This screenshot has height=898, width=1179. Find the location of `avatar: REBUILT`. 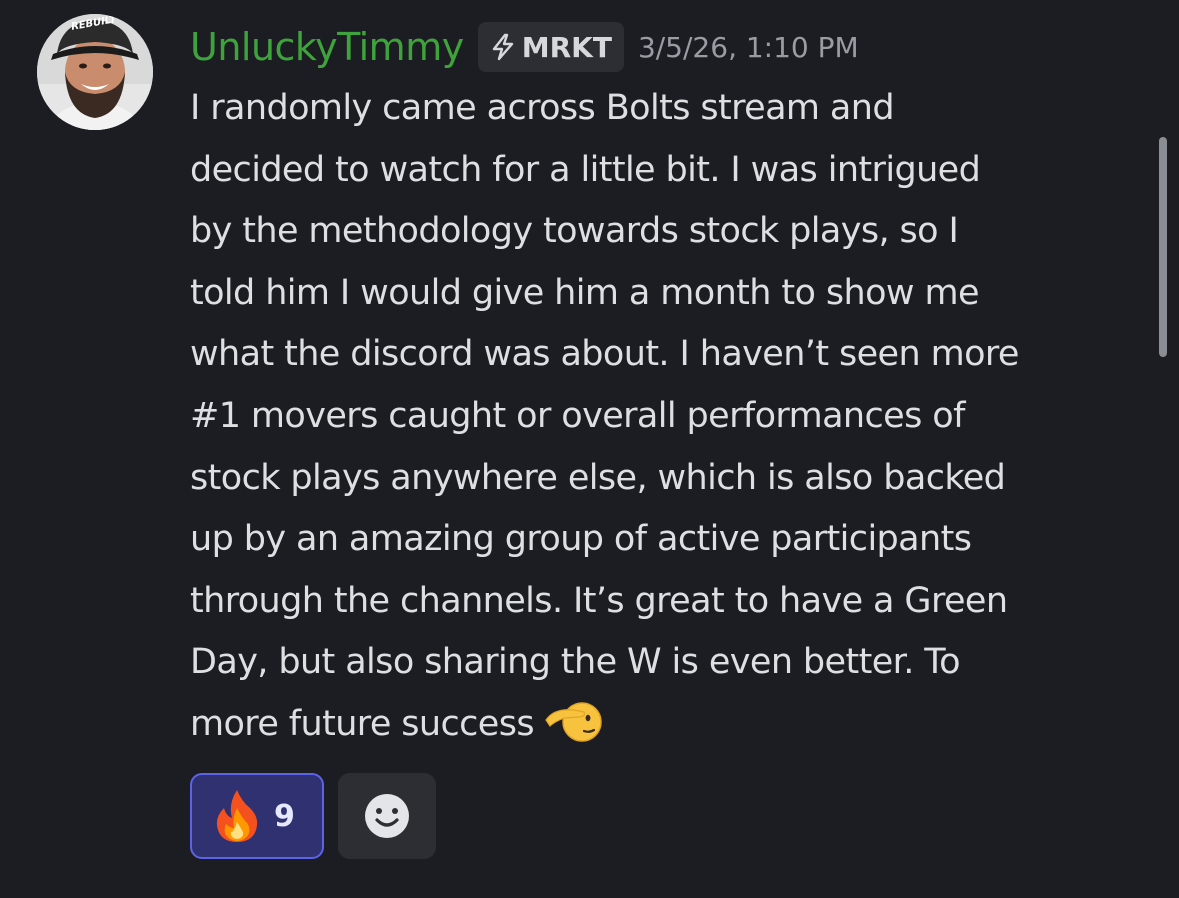

avatar: REBUILT is located at coordinates (95, 72).